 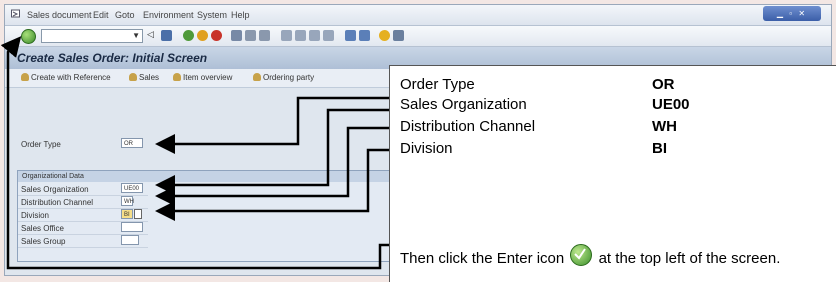 What do you see at coordinates (272, 125) in the screenshot?
I see `arrow-order-type` at bounding box center [272, 125].